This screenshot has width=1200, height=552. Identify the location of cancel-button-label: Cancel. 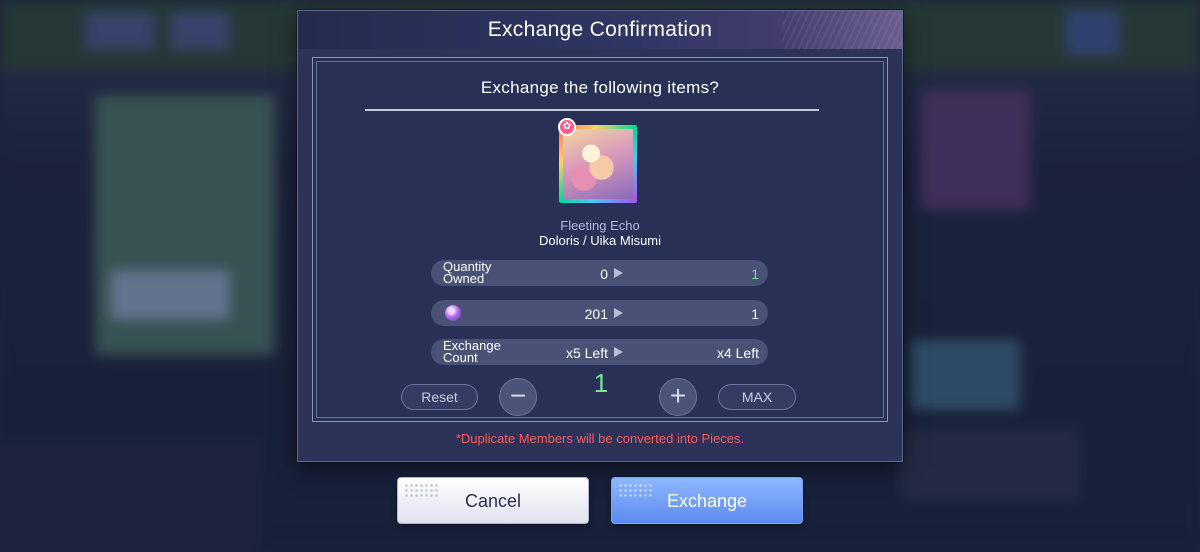
(493, 501).